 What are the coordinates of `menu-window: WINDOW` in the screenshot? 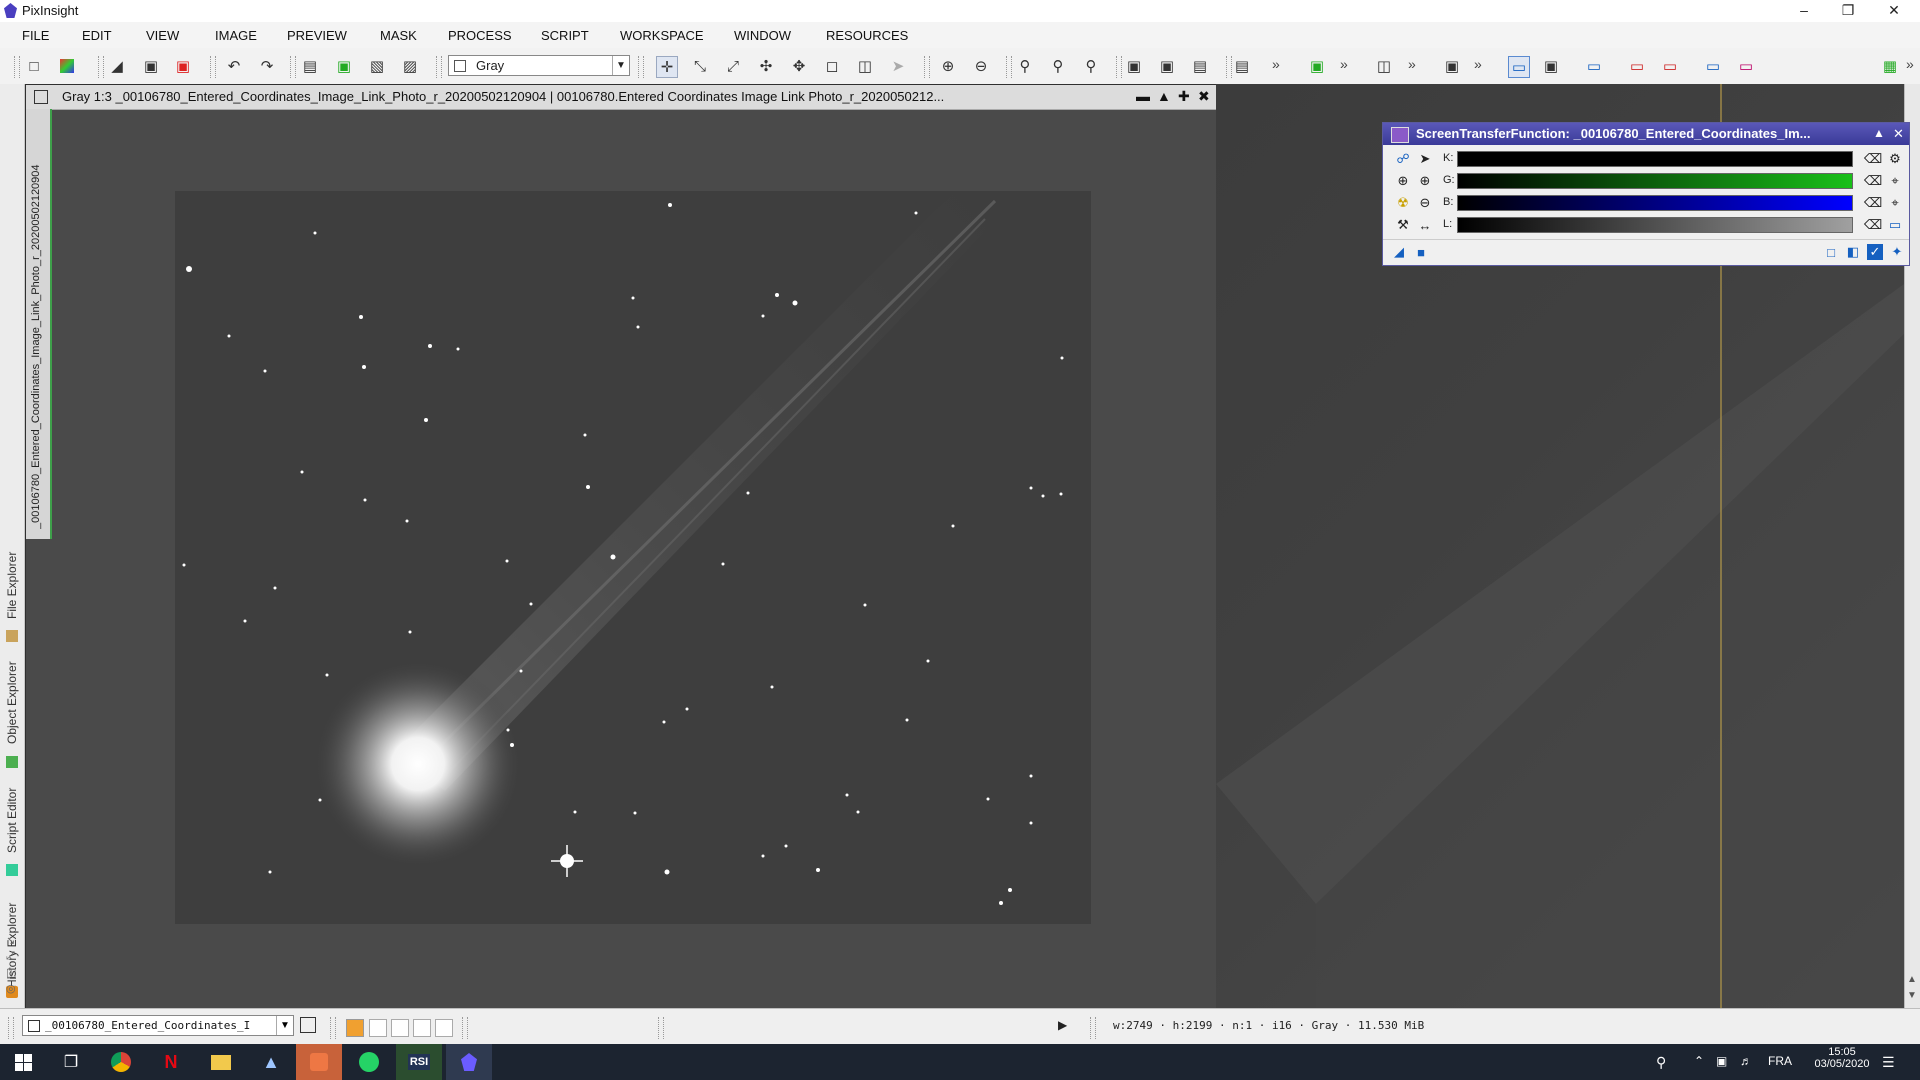 It's located at (762, 35).